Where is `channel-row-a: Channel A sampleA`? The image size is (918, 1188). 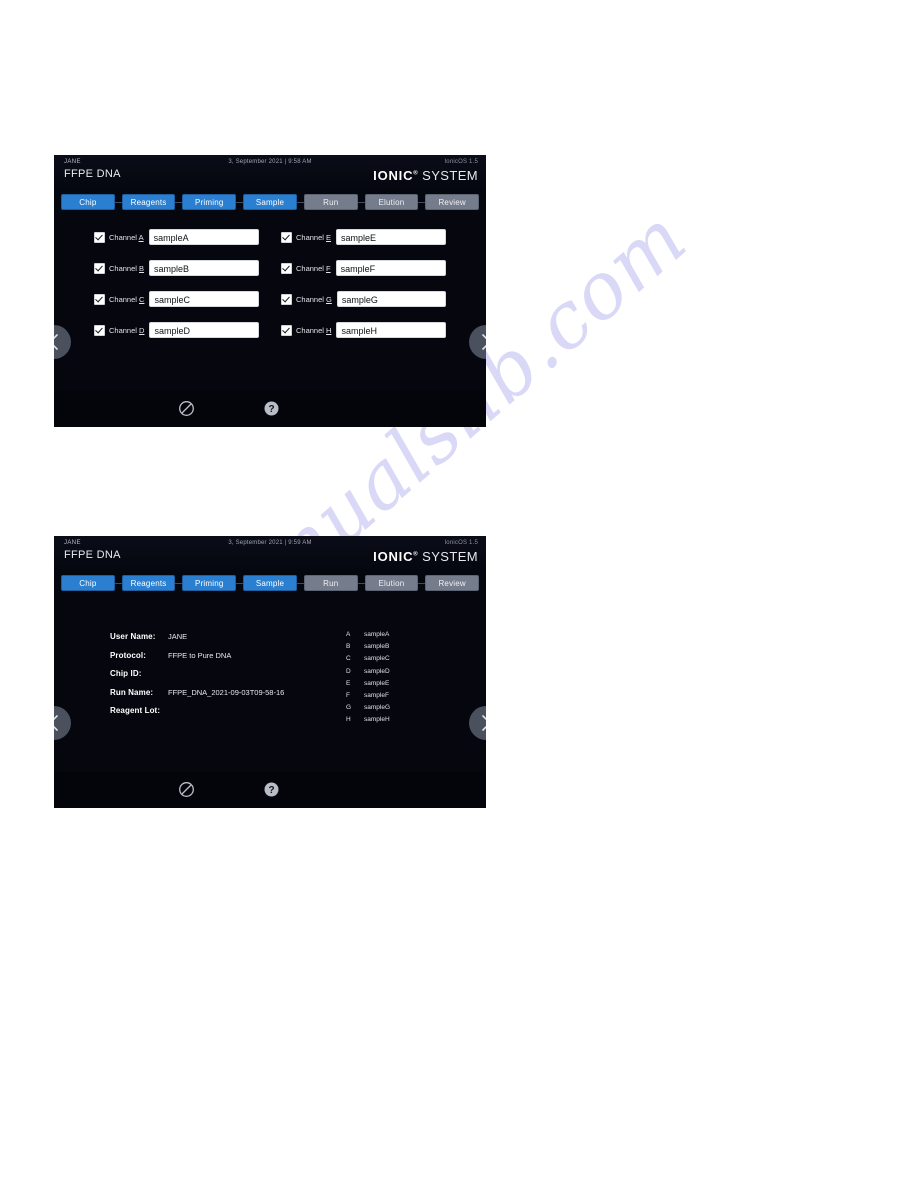
channel-row-a: Channel A sampleA is located at coordinates (176, 237).